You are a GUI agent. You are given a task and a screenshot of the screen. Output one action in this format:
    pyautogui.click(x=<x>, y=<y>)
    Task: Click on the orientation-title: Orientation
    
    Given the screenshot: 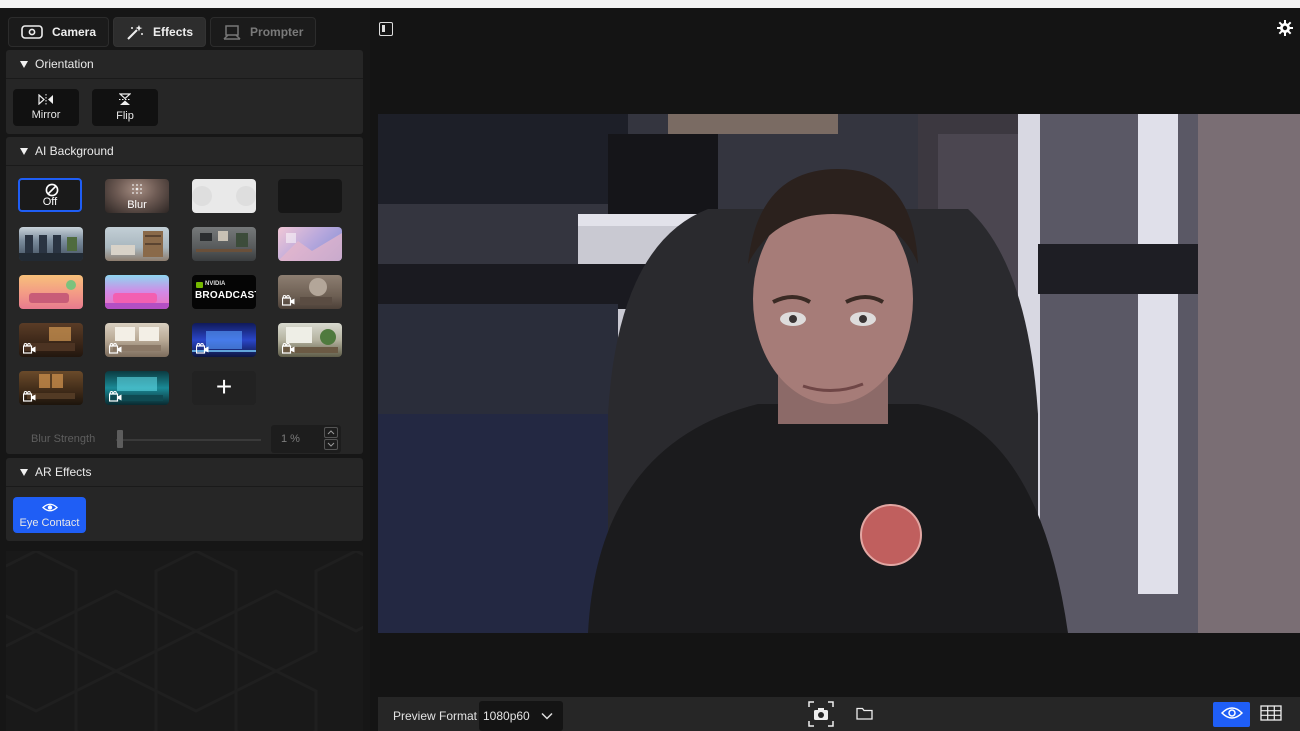 What is the action you would take?
    pyautogui.click(x=64, y=64)
    